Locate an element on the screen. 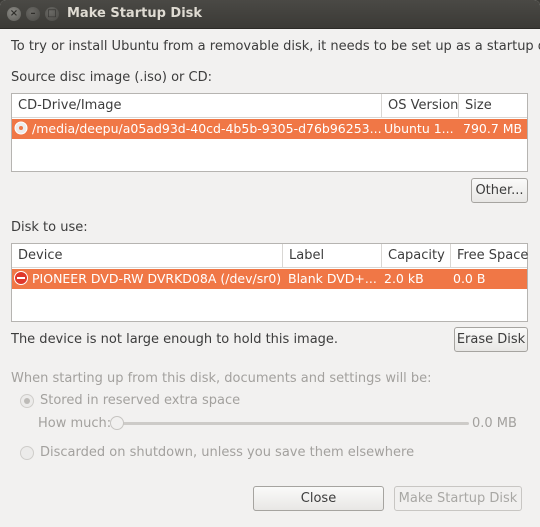 The image size is (540, 527). column-header-free-space: Free Space is located at coordinates (489, 256).